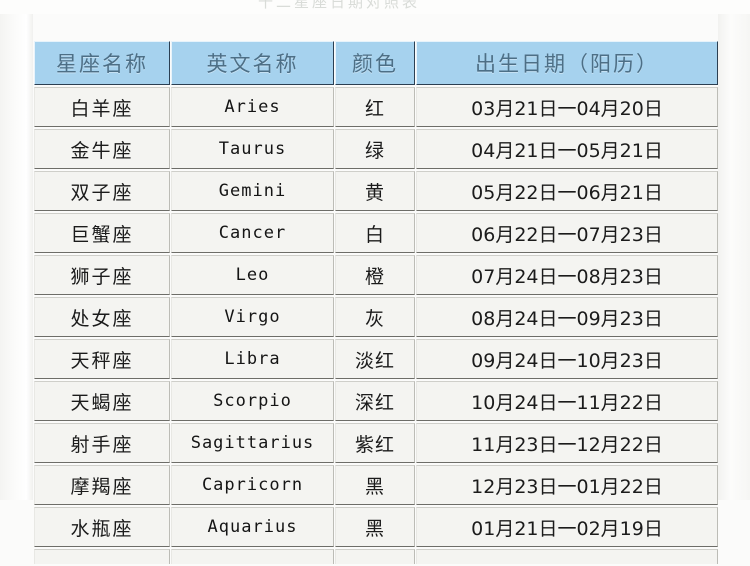  What do you see at coordinates (567, 485) in the screenshot?
I see `cell-date-range: 12月23日一01月22日` at bounding box center [567, 485].